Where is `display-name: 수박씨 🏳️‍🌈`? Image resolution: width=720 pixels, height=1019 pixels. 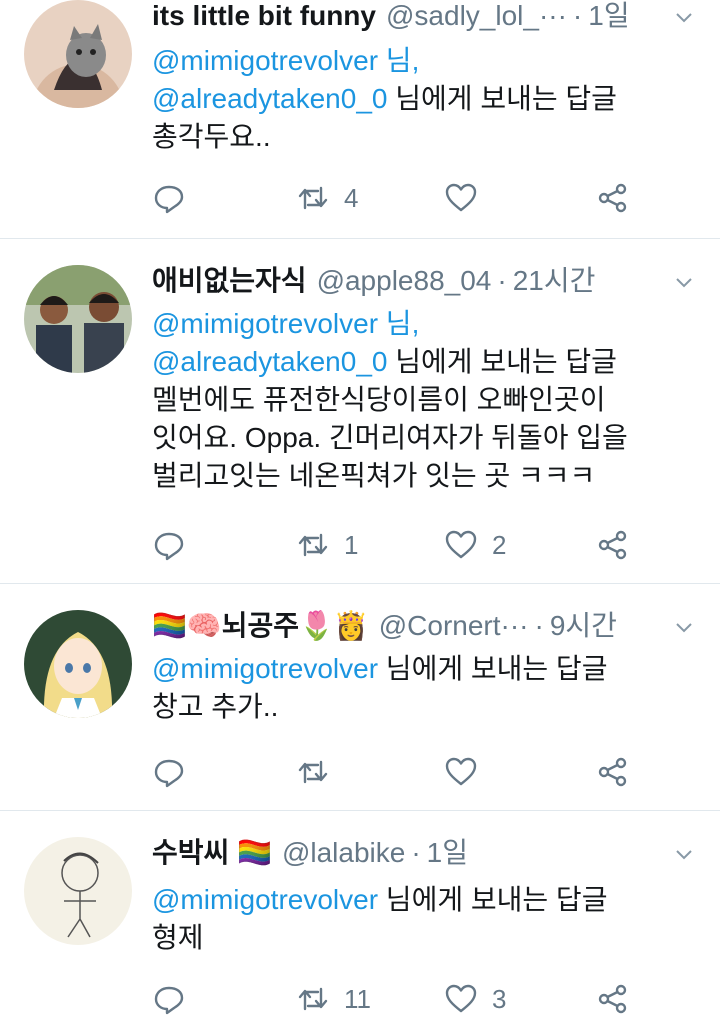
display-name: 수박씨 🏳️‍🌈 is located at coordinates (212, 853).